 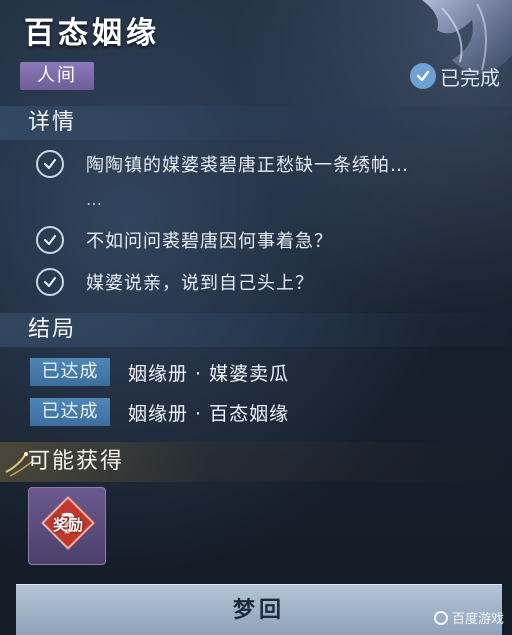 I want to click on revisit-label: 梦回, so click(x=258, y=610).